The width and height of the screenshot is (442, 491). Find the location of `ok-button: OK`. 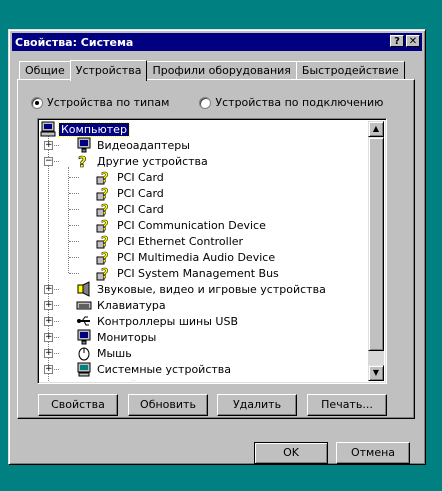

ok-button: OK is located at coordinates (291, 453).